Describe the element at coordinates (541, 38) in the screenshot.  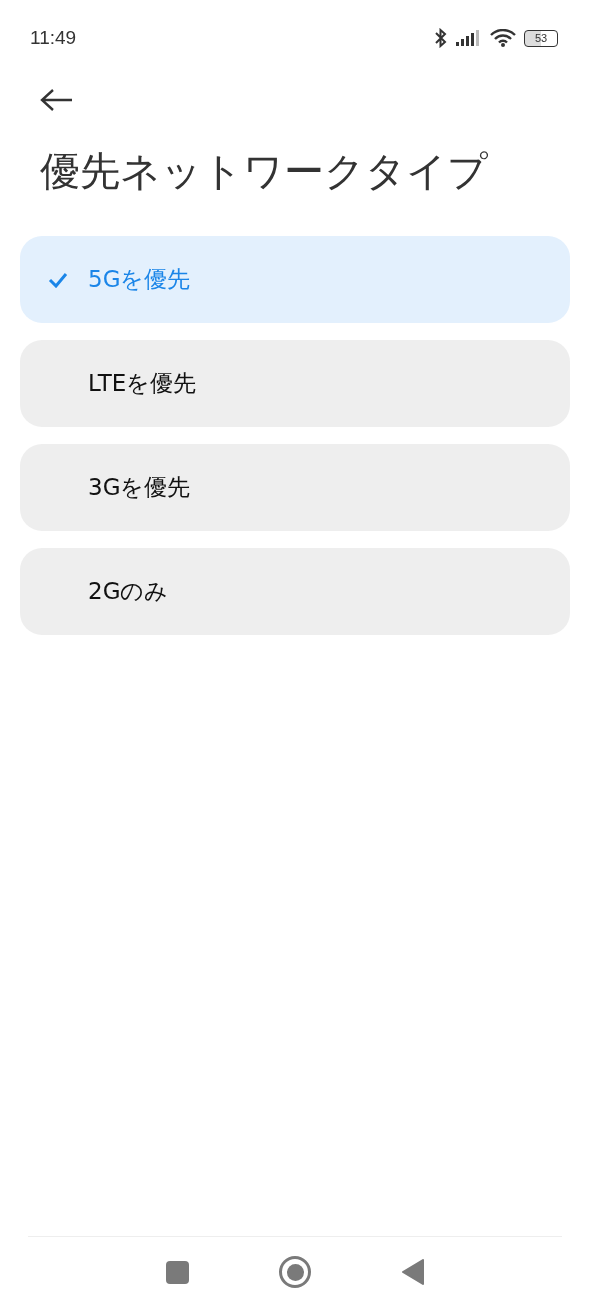
I see `battery-icon: 53` at that location.